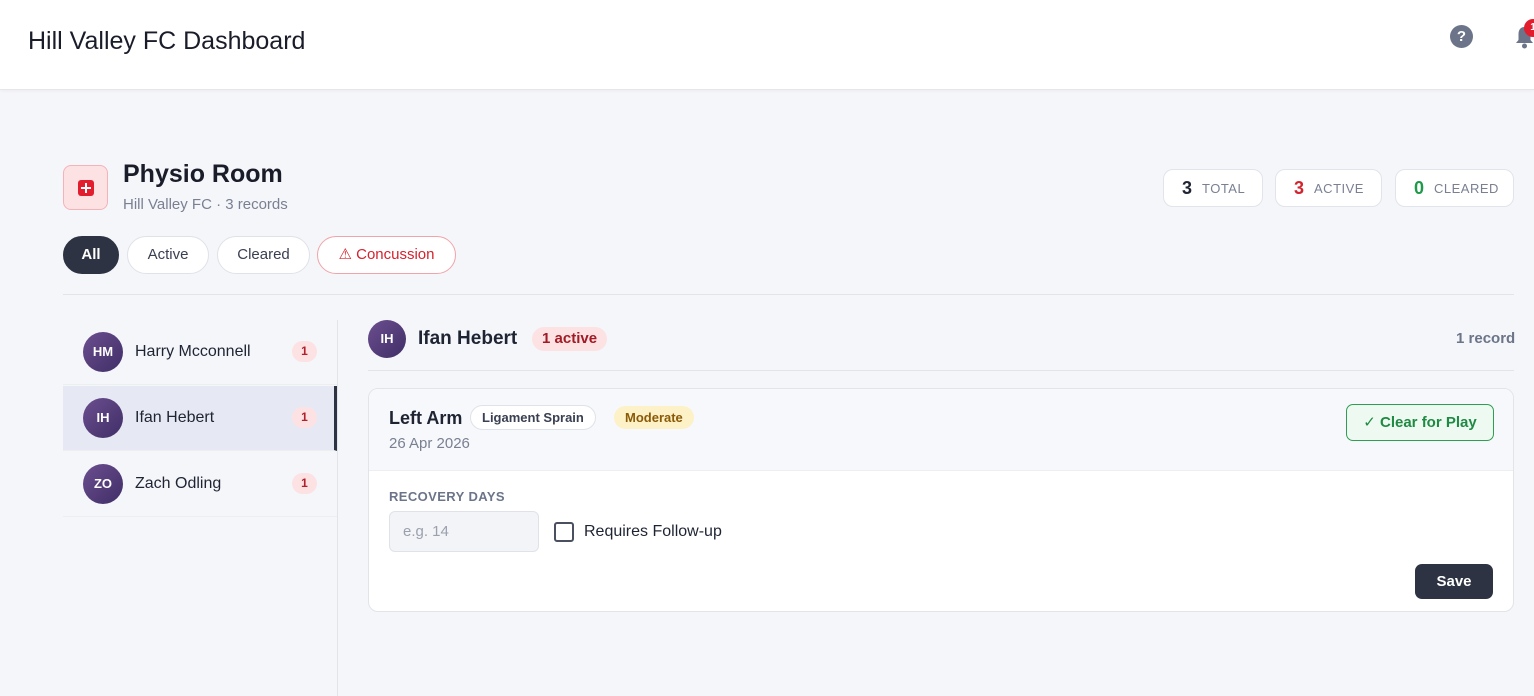 Image resolution: width=1534 pixels, height=696 pixels. Describe the element at coordinates (464, 531) in the screenshot. I see `recovery-days-input` at that location.